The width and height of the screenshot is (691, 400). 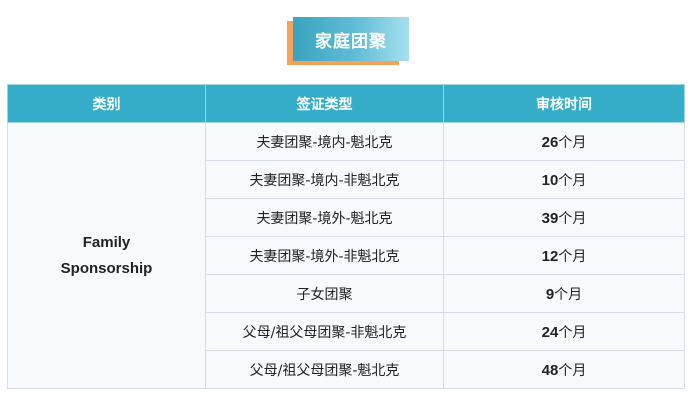 I want to click on processing-time-cell: 39个月, so click(x=564, y=217).